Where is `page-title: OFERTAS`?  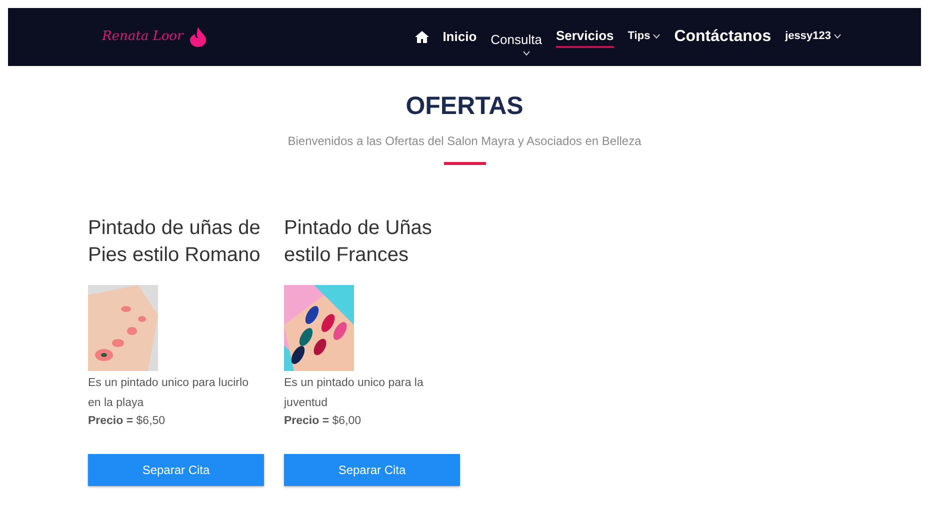
page-title: OFERTAS is located at coordinates (464, 106).